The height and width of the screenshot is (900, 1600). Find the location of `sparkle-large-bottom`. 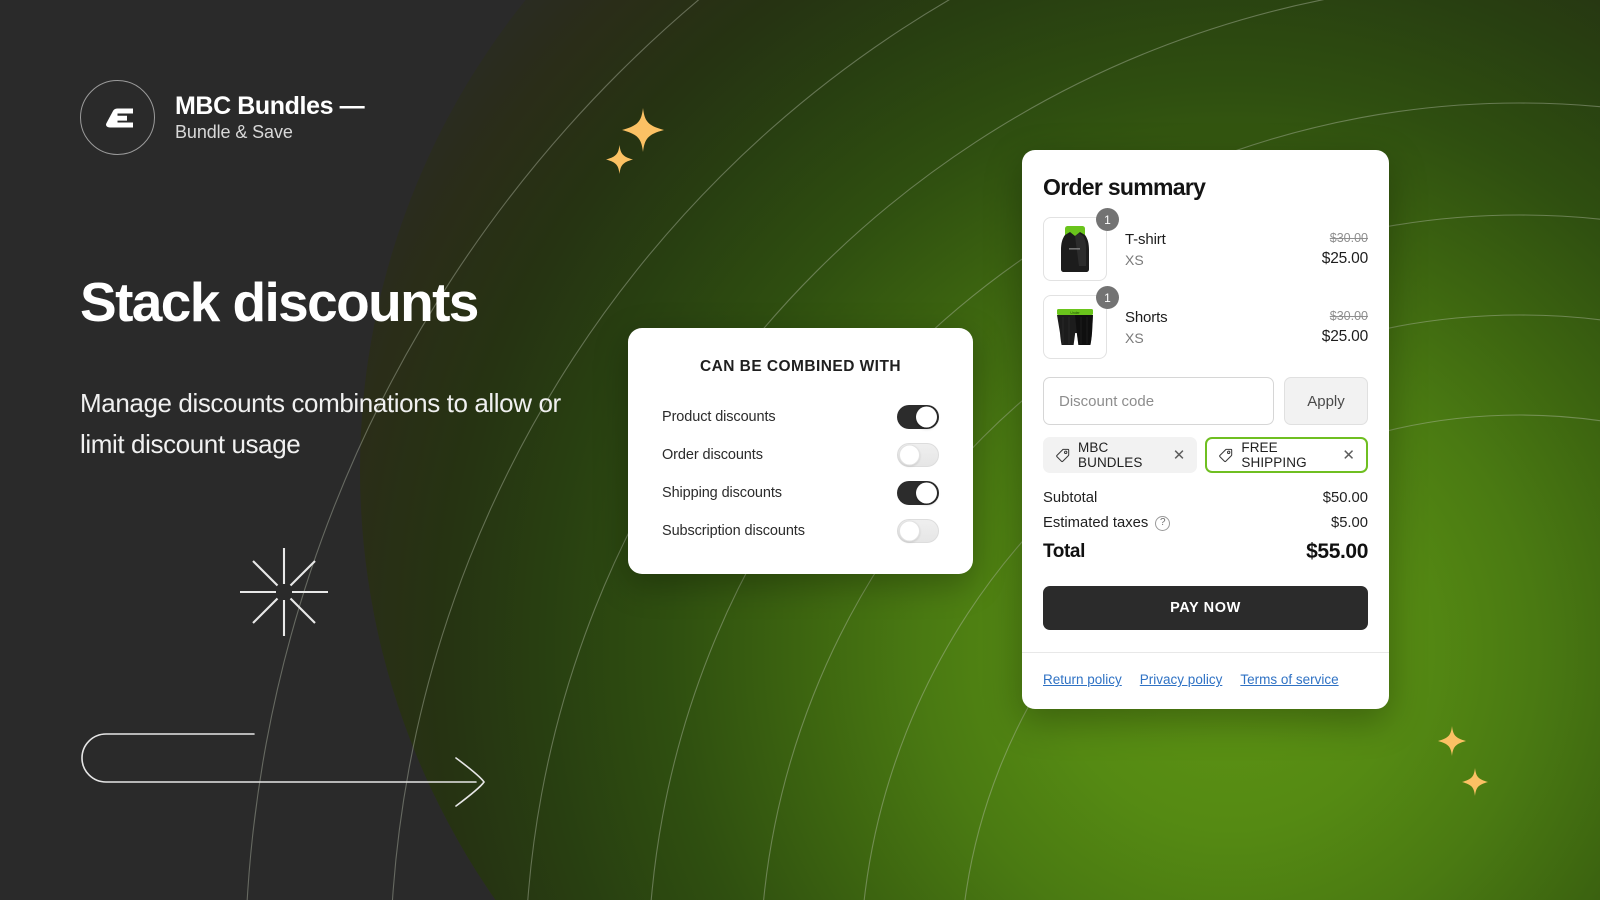

sparkle-large-bottom is located at coordinates (1452, 741).